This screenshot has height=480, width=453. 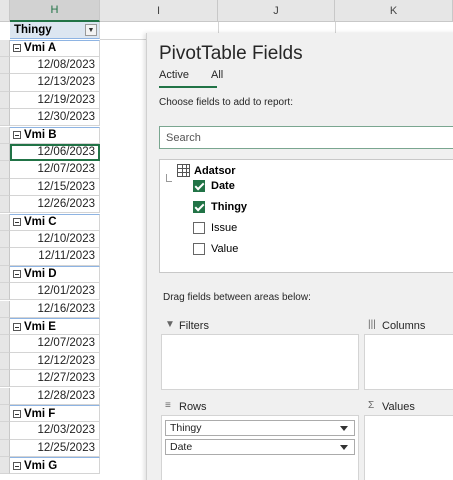 What do you see at coordinates (55, 205) in the screenshot?
I see `pivot-date-row: 12/26/2023` at bounding box center [55, 205].